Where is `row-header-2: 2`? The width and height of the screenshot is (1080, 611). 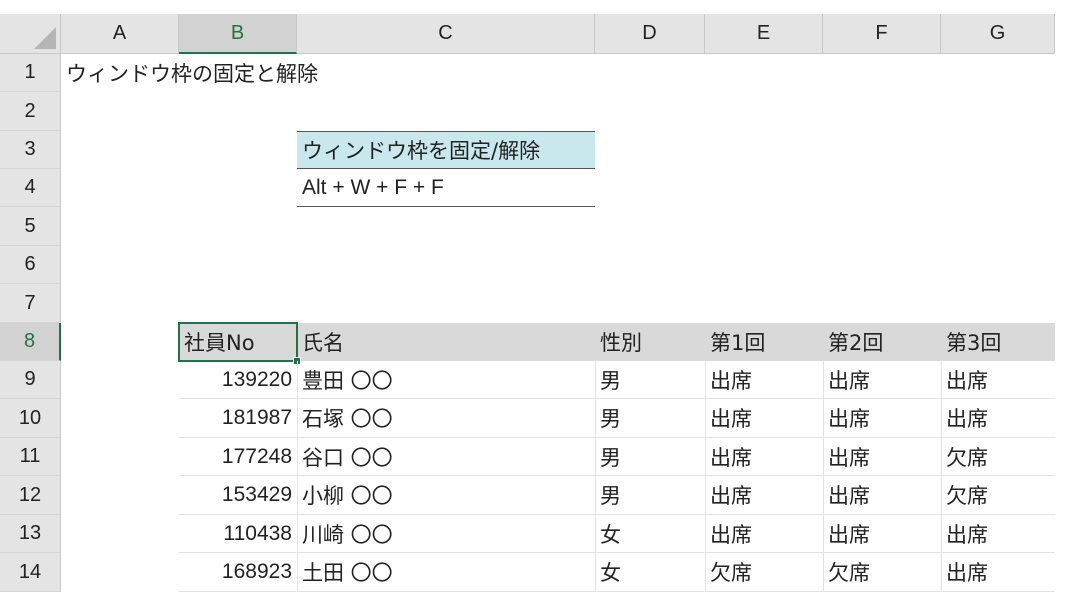 row-header-2: 2 is located at coordinates (30, 111).